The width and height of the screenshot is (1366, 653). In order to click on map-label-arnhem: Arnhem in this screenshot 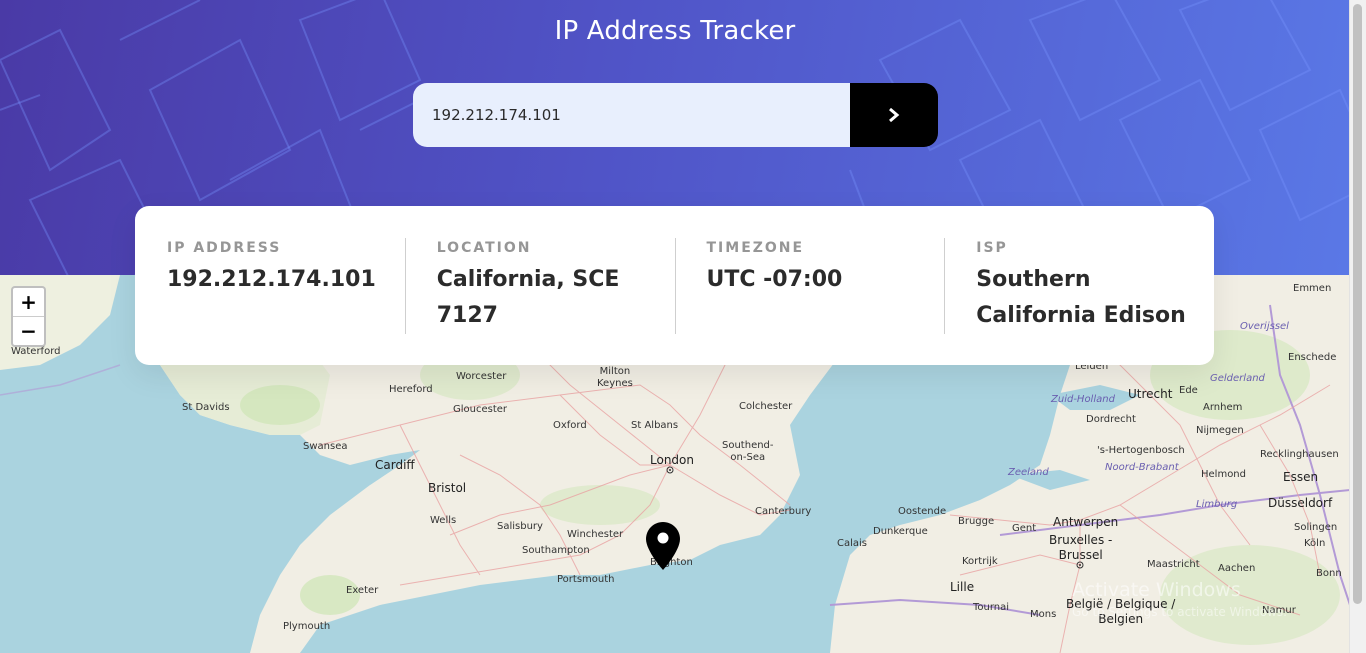, I will do `click(1223, 407)`.